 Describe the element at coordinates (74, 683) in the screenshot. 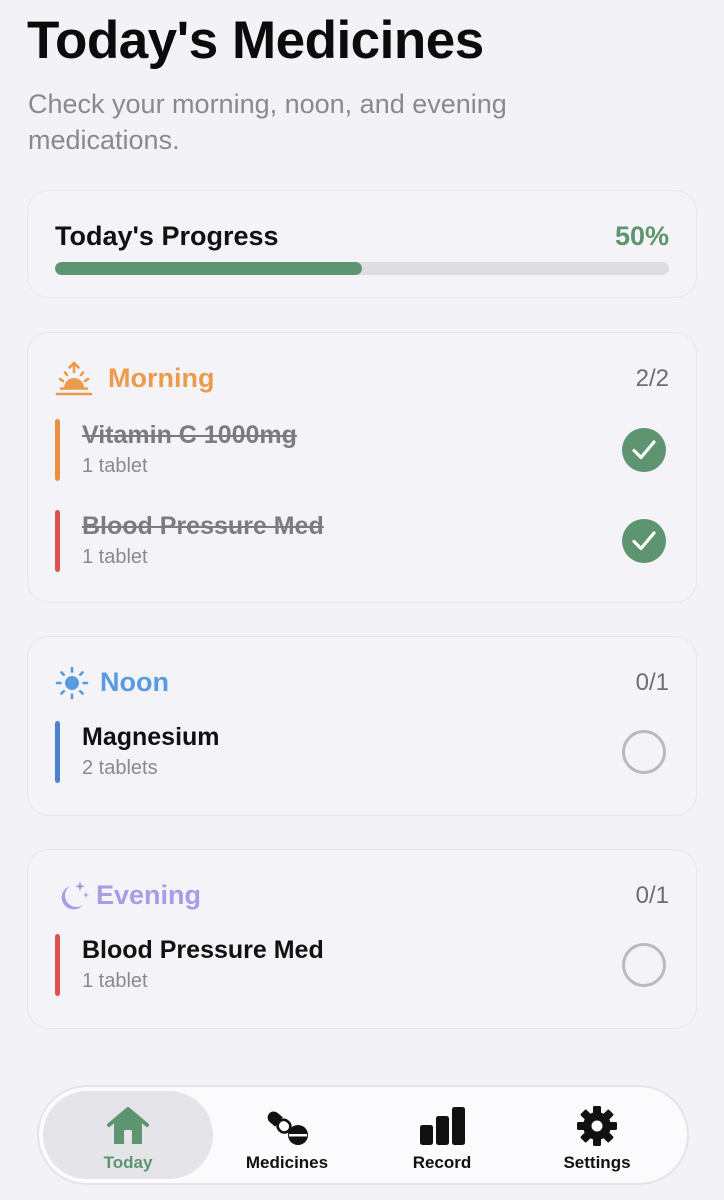

I see `sun-icon` at that location.